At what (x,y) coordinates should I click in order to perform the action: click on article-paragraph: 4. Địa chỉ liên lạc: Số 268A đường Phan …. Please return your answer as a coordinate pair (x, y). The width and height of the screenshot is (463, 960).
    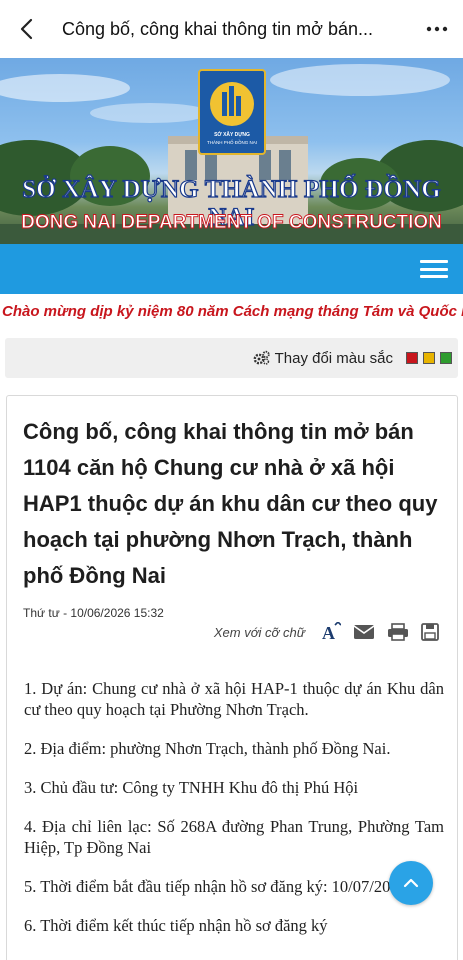
    Looking at the image, I should click on (234, 837).